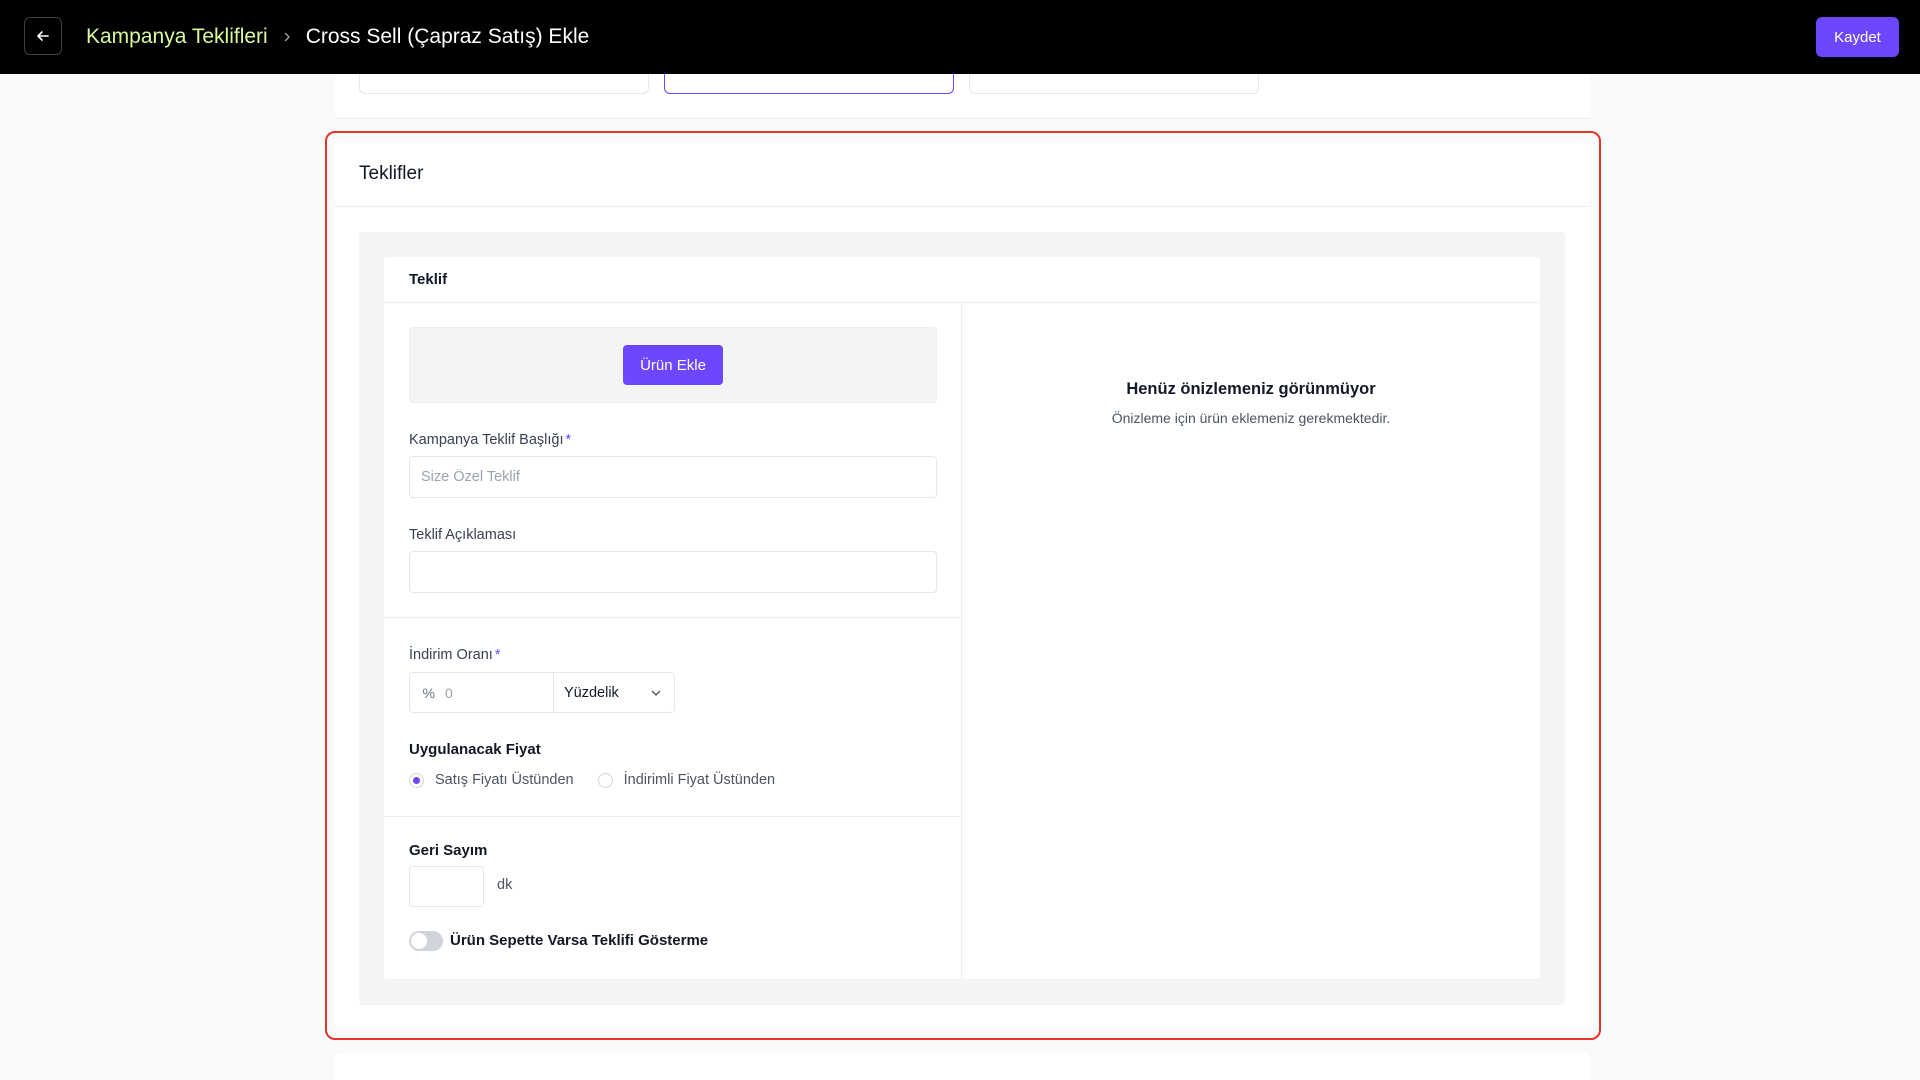 This screenshot has height=1080, width=1920. I want to click on discount-rate-group: % Yüzdelik, so click(542, 692).